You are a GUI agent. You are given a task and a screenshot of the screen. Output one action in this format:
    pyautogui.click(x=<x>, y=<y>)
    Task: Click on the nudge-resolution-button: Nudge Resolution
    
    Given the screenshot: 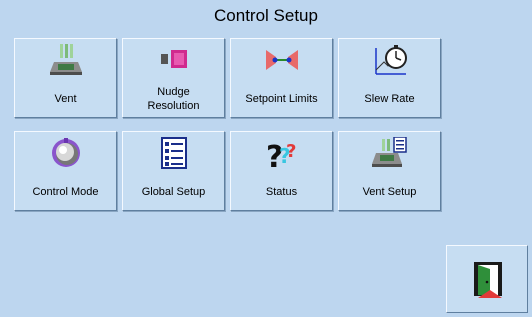 What is the action you would take?
    pyautogui.click(x=173, y=78)
    